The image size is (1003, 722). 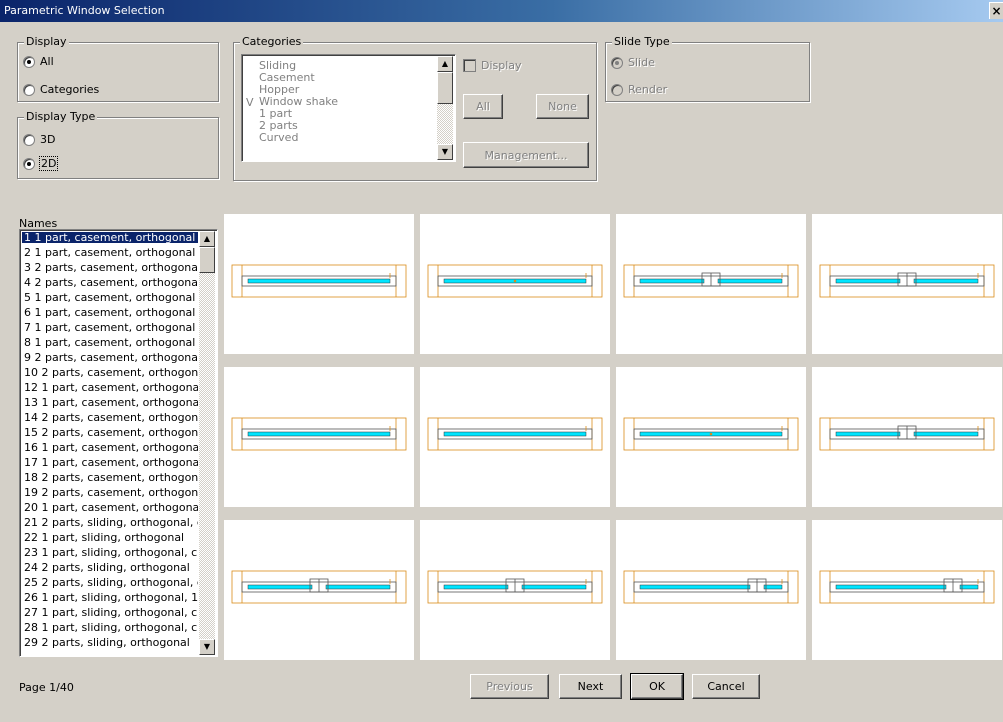 What do you see at coordinates (299, 101) in the screenshot?
I see `category-label: Window shake` at bounding box center [299, 101].